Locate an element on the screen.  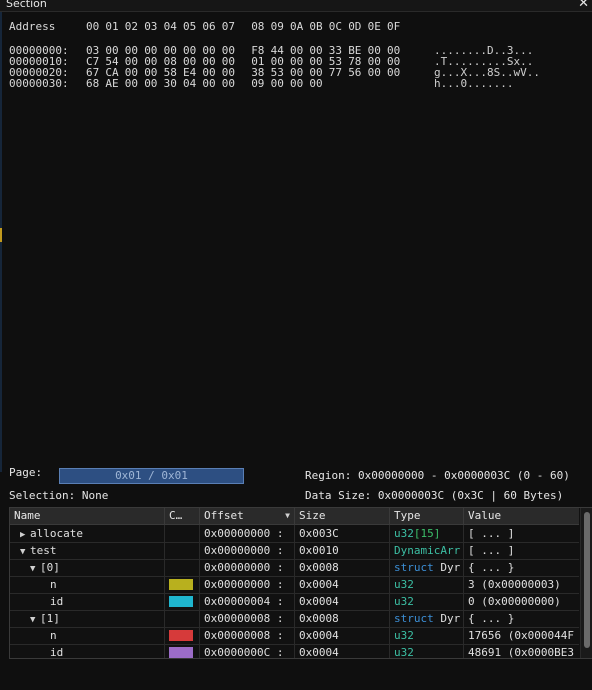
cell-name: ▼ test is located at coordinates (87, 550).